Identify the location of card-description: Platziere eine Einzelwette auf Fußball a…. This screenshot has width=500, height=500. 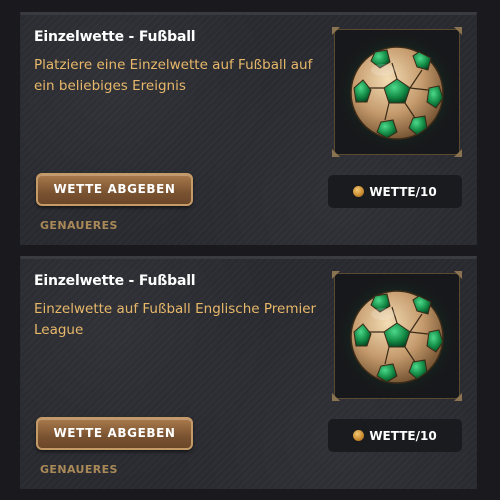
(173, 75).